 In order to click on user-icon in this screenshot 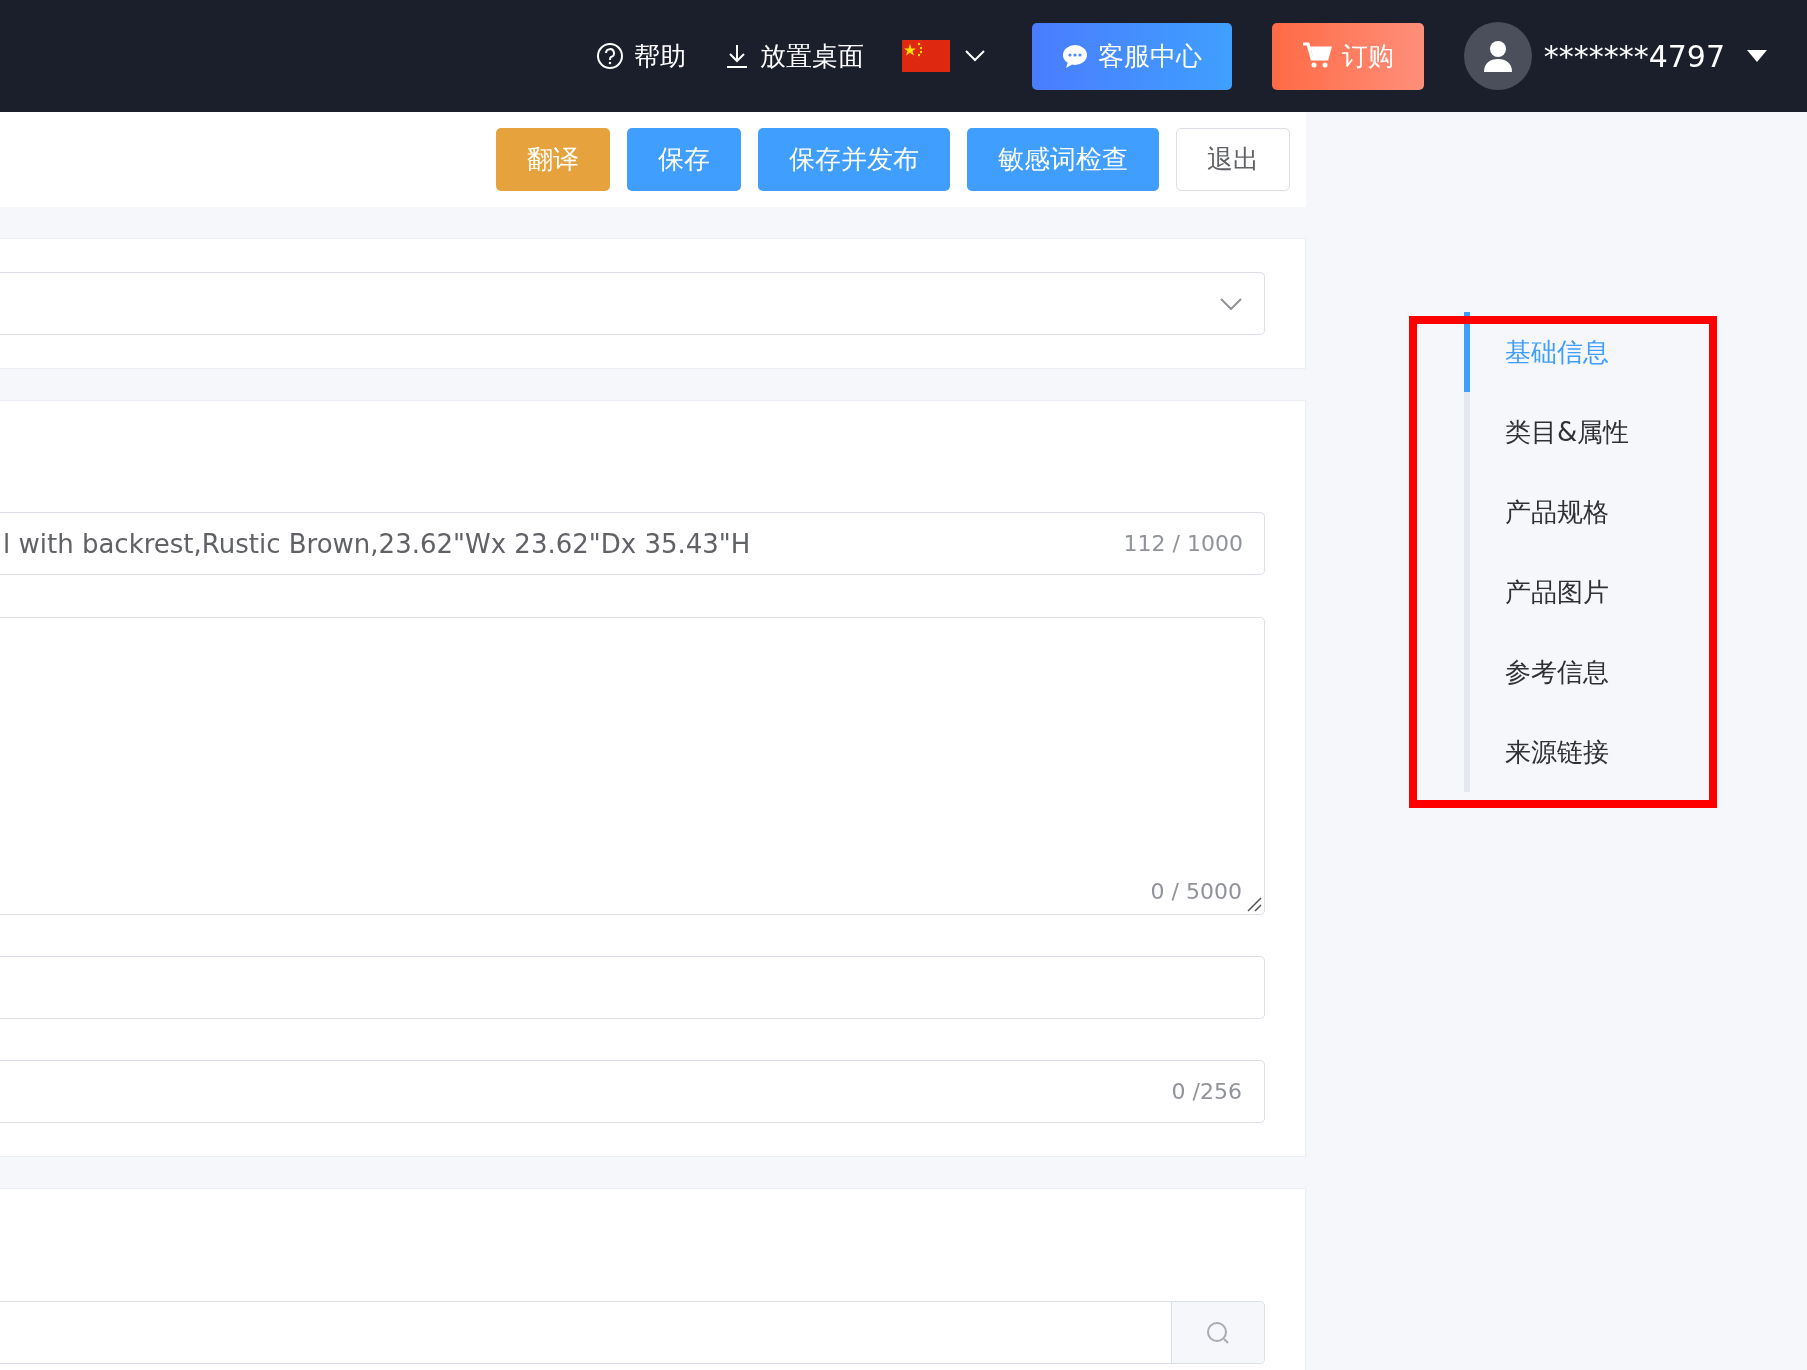, I will do `click(1497, 56)`.